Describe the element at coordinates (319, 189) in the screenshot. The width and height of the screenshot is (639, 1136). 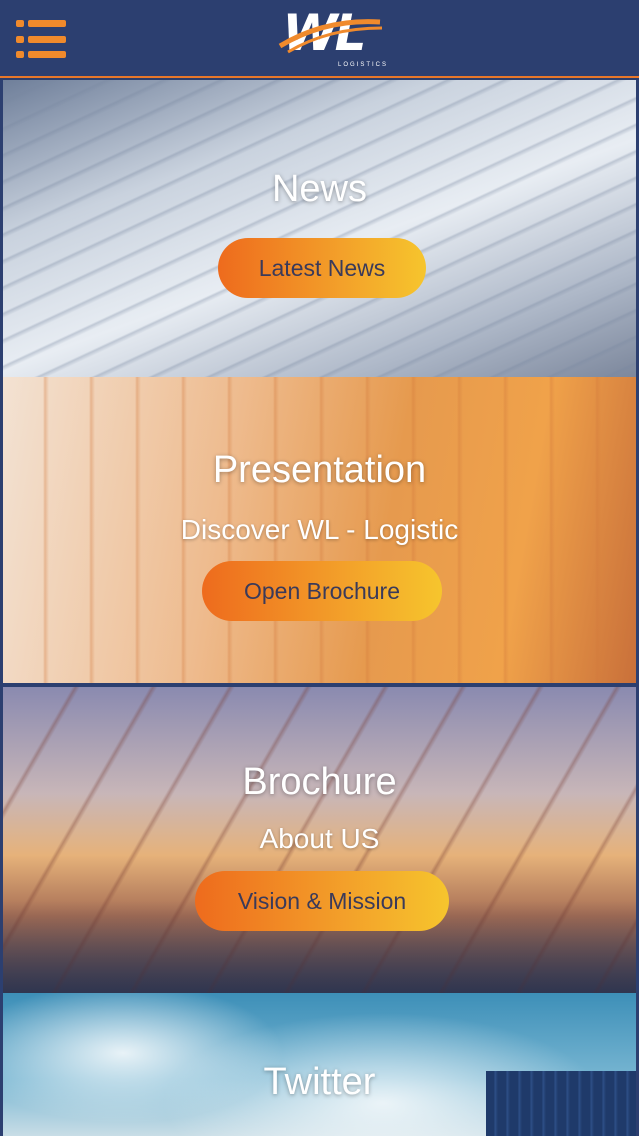
I see `news-title: News` at that location.